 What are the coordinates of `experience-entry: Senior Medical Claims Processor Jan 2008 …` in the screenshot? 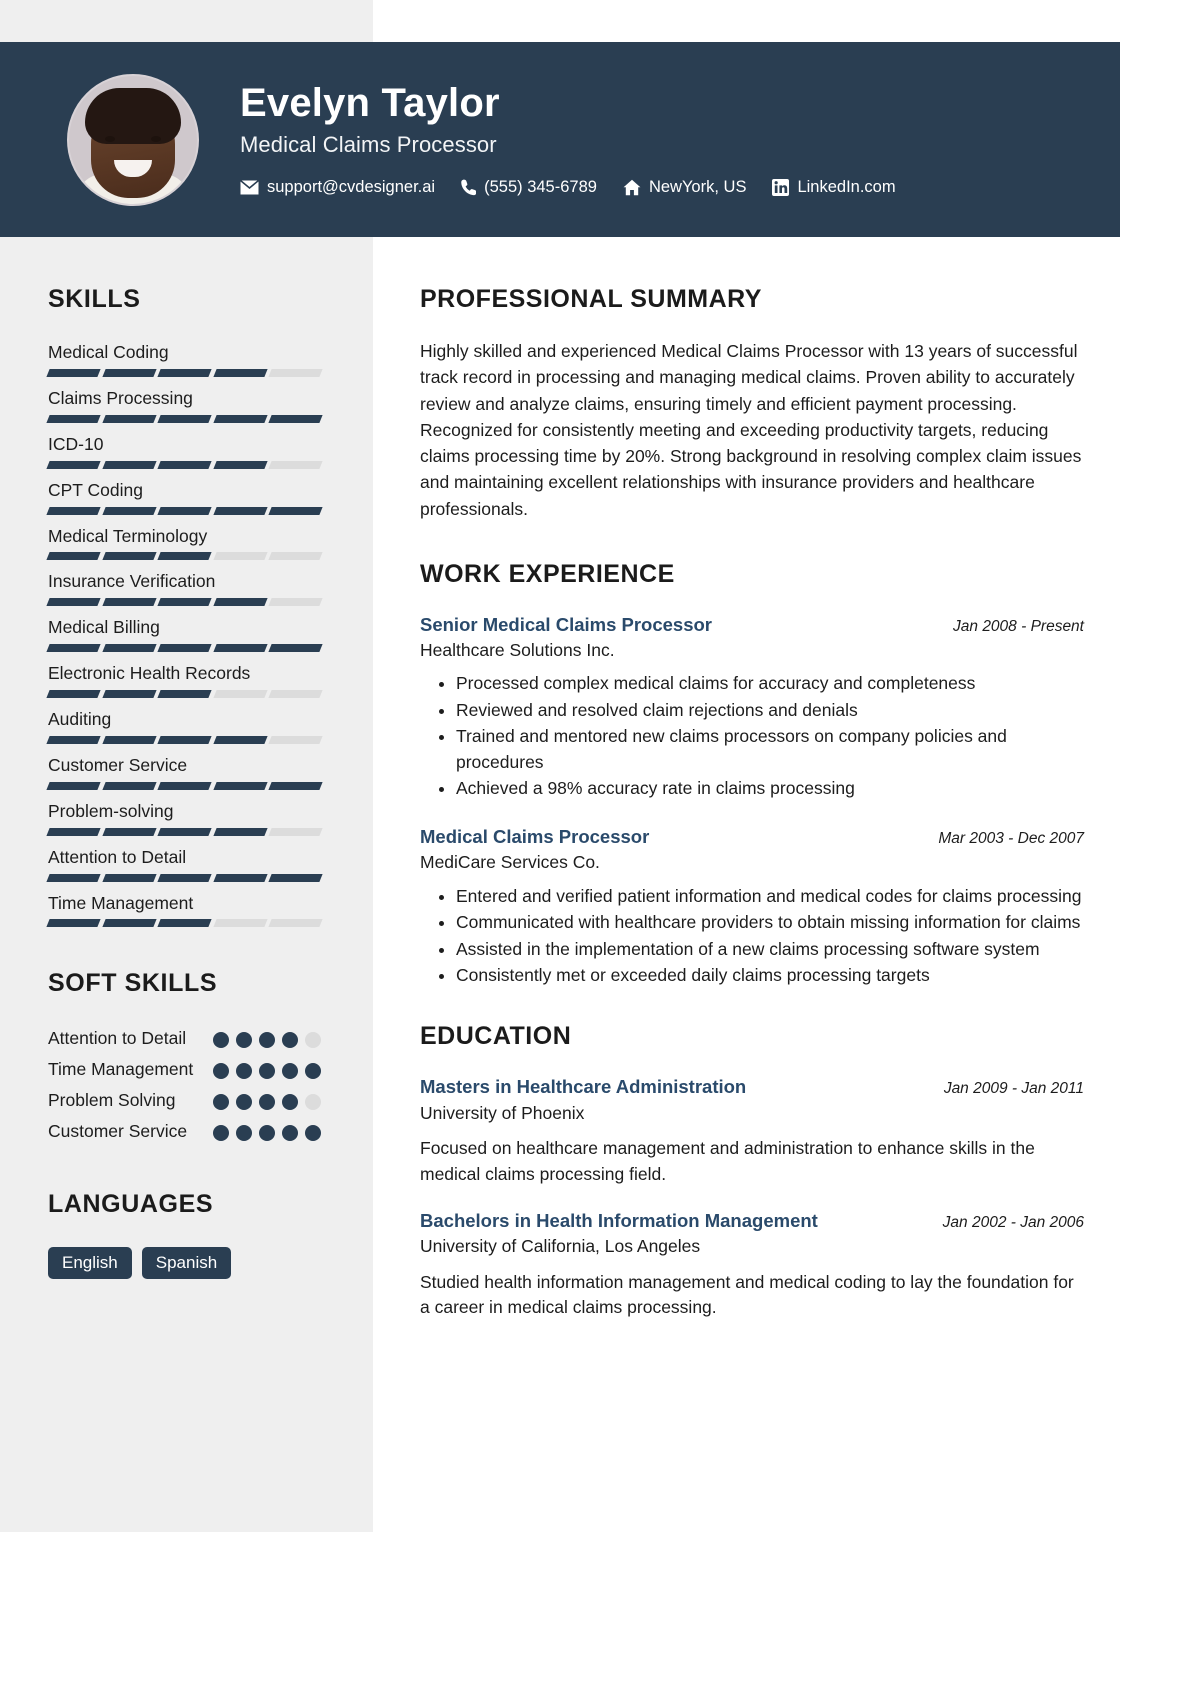 It's located at (752, 707).